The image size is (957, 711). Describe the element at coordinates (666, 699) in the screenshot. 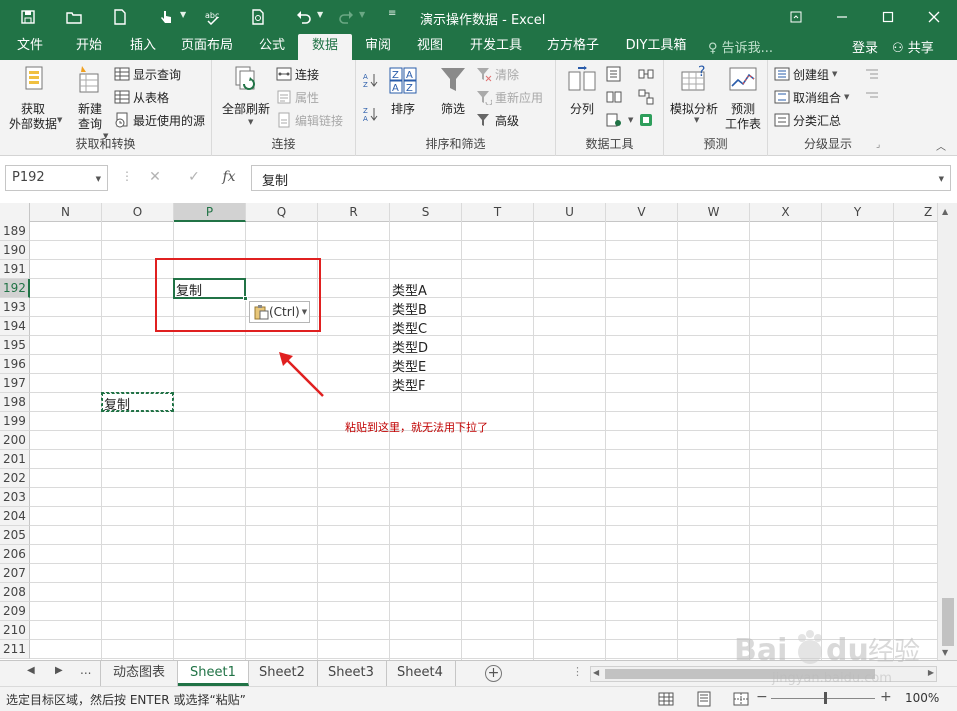

I see `normal-view-icon` at that location.